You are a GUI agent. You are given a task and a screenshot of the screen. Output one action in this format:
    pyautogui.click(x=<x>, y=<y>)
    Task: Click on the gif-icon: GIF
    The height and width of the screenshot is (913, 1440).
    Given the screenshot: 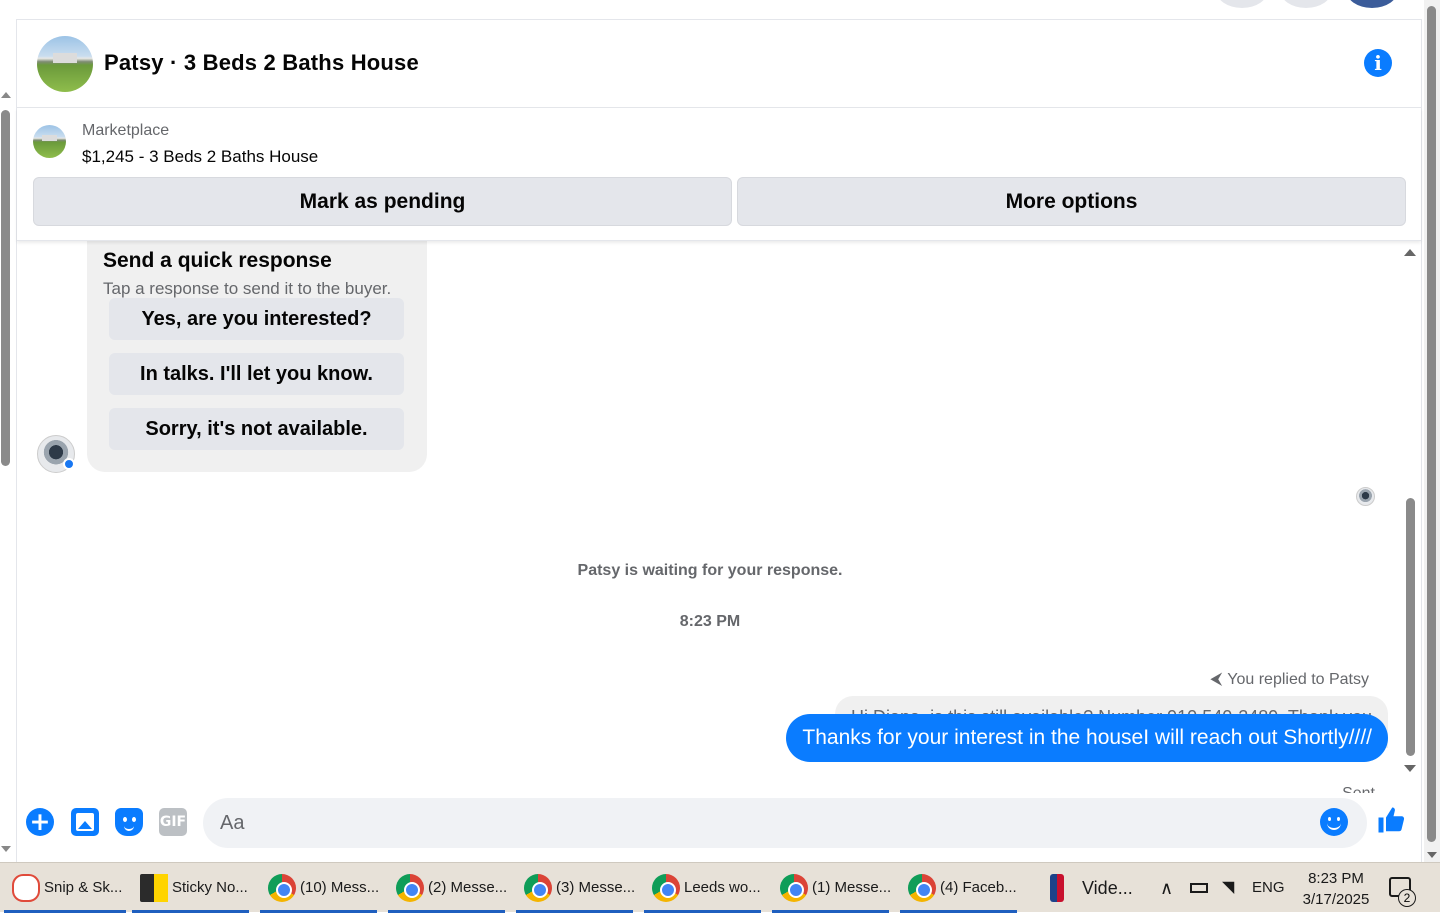 What is the action you would take?
    pyautogui.click(x=173, y=822)
    